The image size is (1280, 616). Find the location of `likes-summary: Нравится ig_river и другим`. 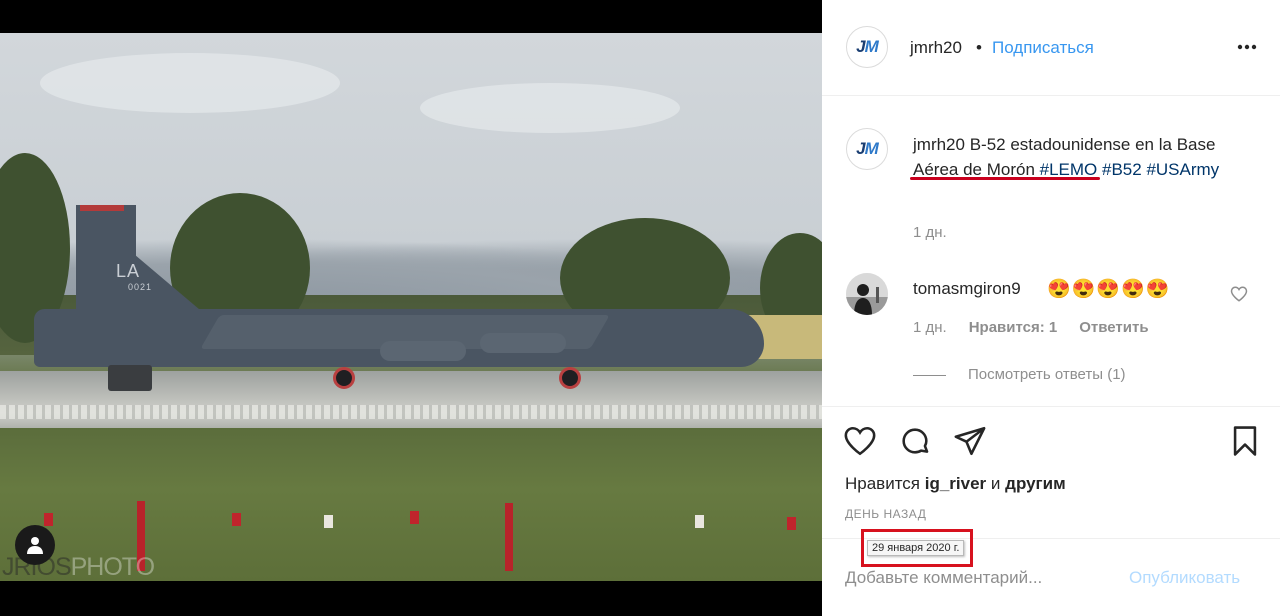

likes-summary: Нравится ig_river и другим is located at coordinates (955, 484).